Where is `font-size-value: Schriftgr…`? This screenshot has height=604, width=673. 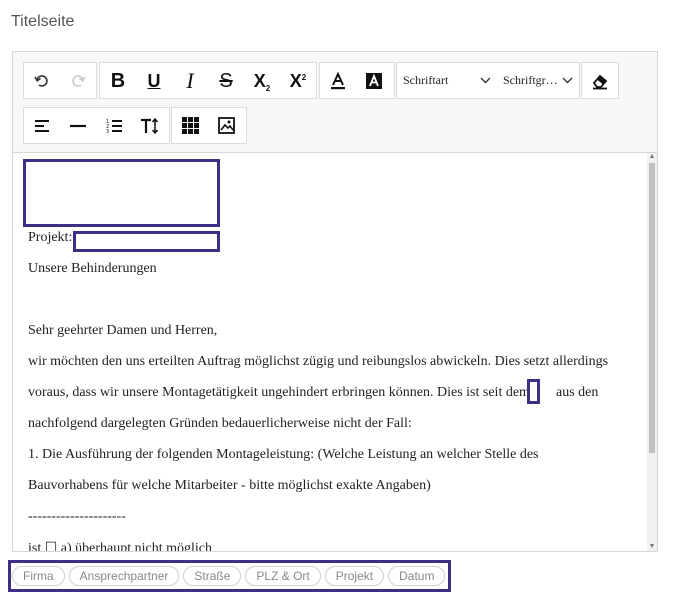 font-size-value: Schriftgr… is located at coordinates (530, 80).